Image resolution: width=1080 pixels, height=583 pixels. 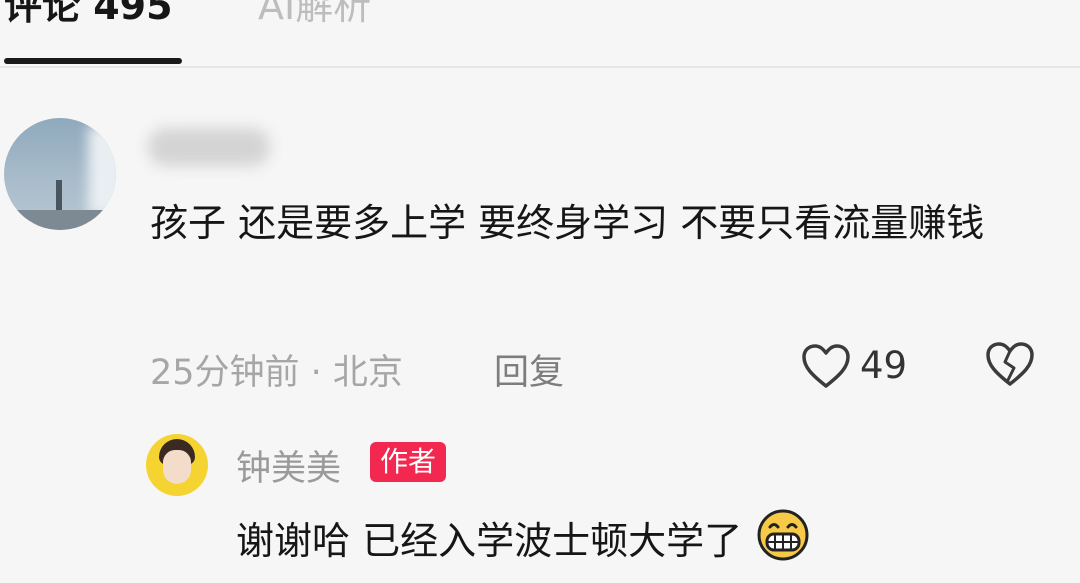 I want to click on broken-heart-icon, so click(x=1010, y=364).